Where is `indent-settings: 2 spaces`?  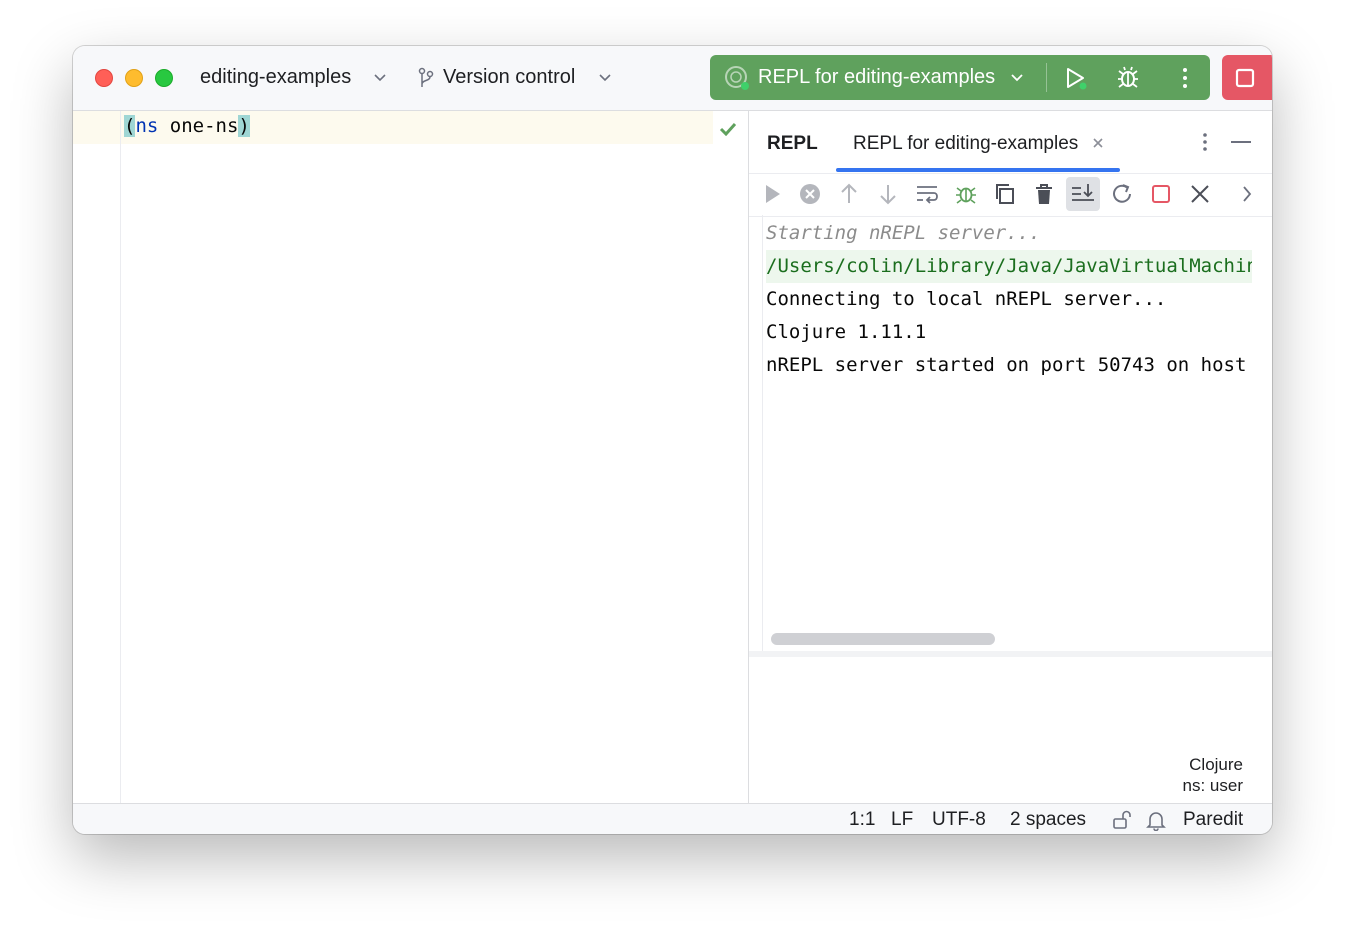
indent-settings: 2 spaces is located at coordinates (1048, 820).